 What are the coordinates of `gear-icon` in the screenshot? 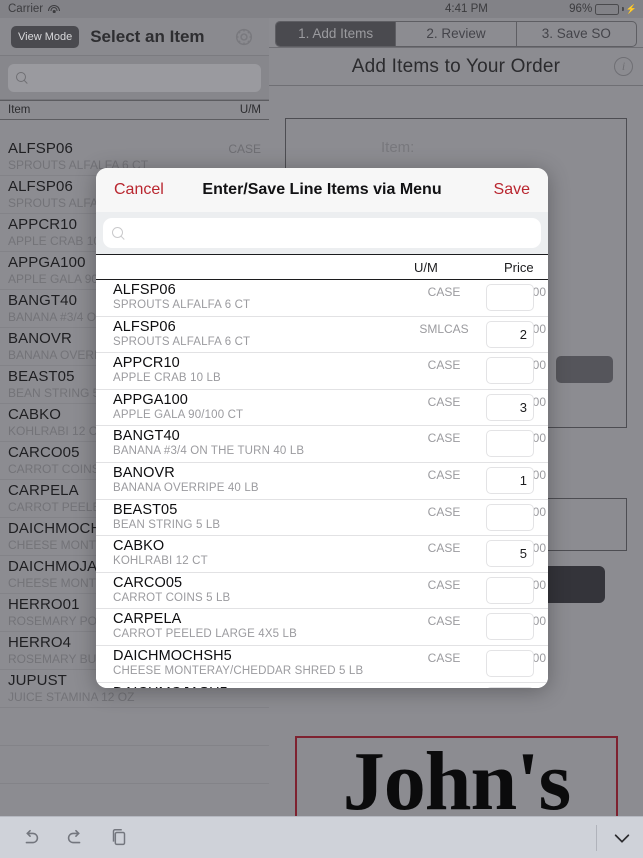 It's located at (244, 37).